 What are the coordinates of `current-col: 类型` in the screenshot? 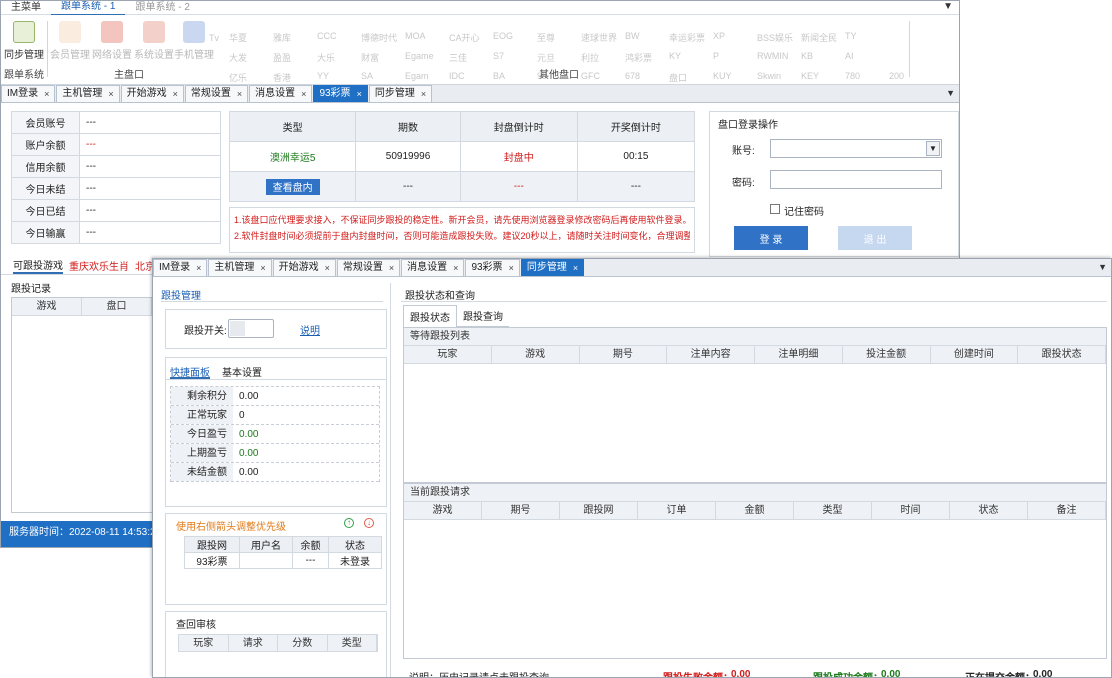 It's located at (833, 510).